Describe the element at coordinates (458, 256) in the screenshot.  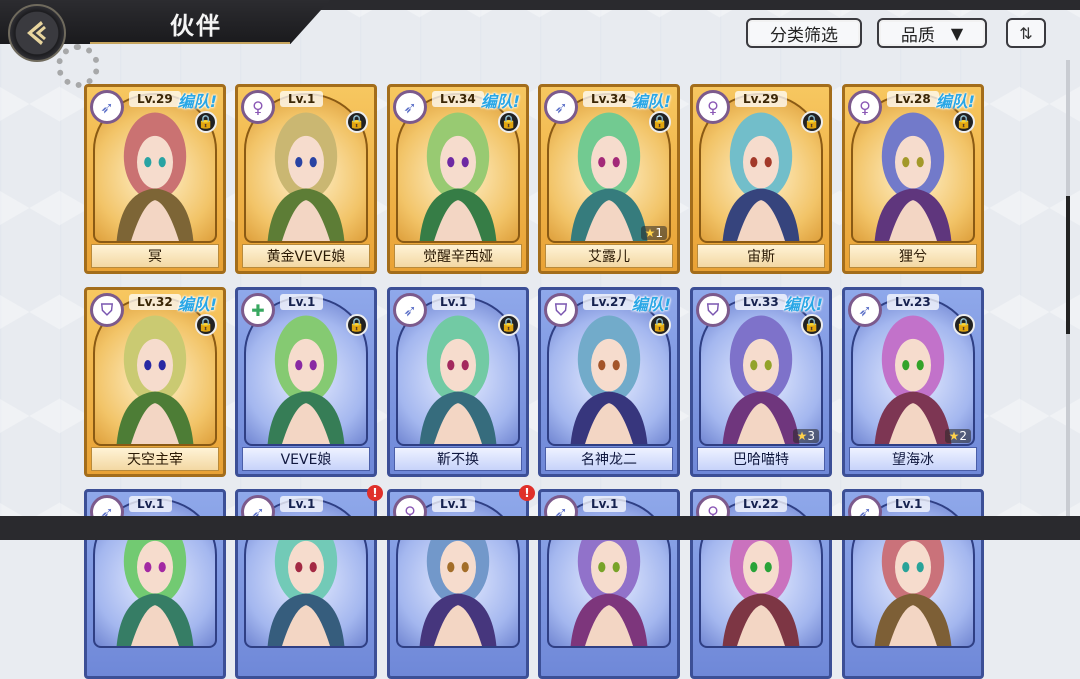
I see `character-name: 觉醒辛西娅` at that location.